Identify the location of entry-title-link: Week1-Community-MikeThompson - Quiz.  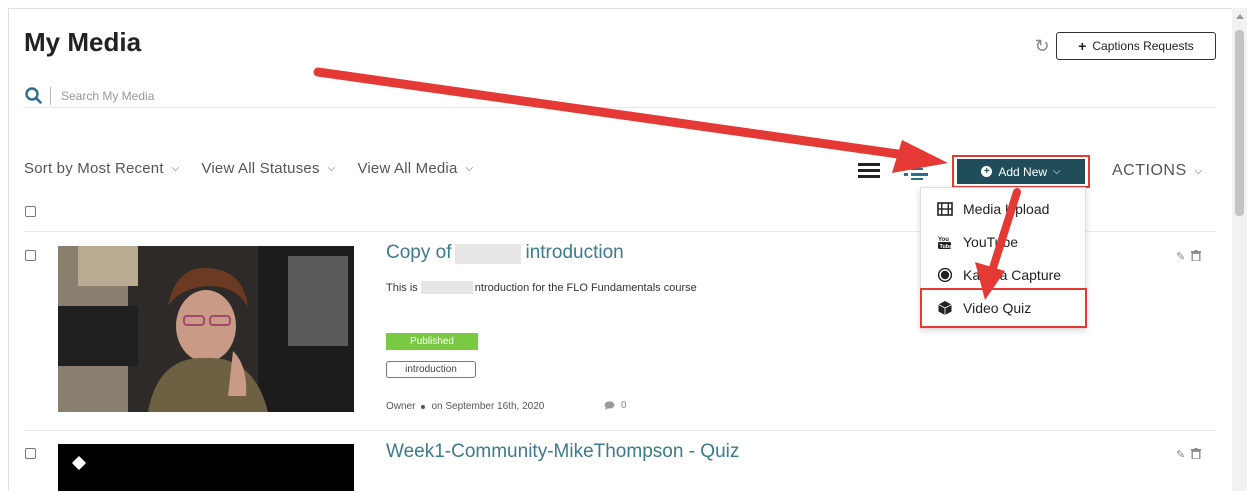
(562, 452).